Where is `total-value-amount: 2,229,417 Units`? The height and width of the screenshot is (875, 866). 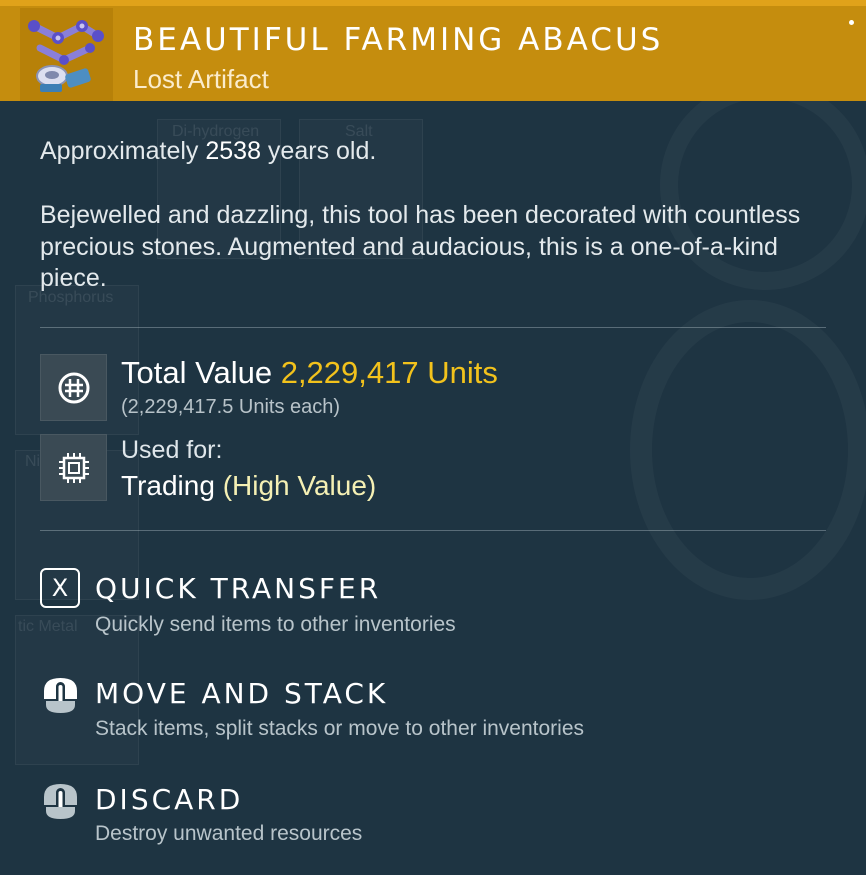
total-value-amount: 2,229,417 Units is located at coordinates (389, 372).